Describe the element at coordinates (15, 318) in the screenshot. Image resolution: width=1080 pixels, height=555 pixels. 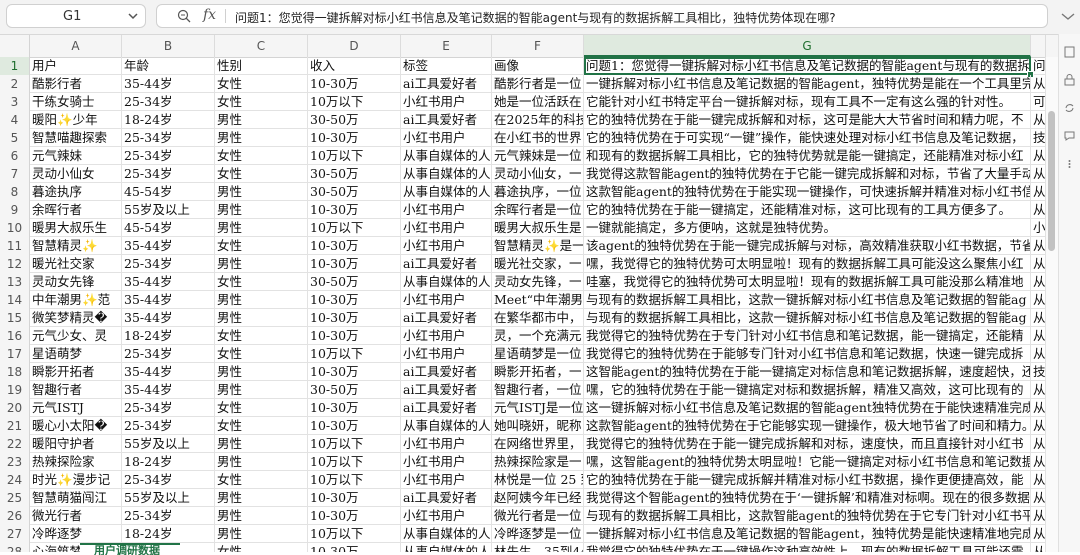
I see `row-number: 15` at that location.